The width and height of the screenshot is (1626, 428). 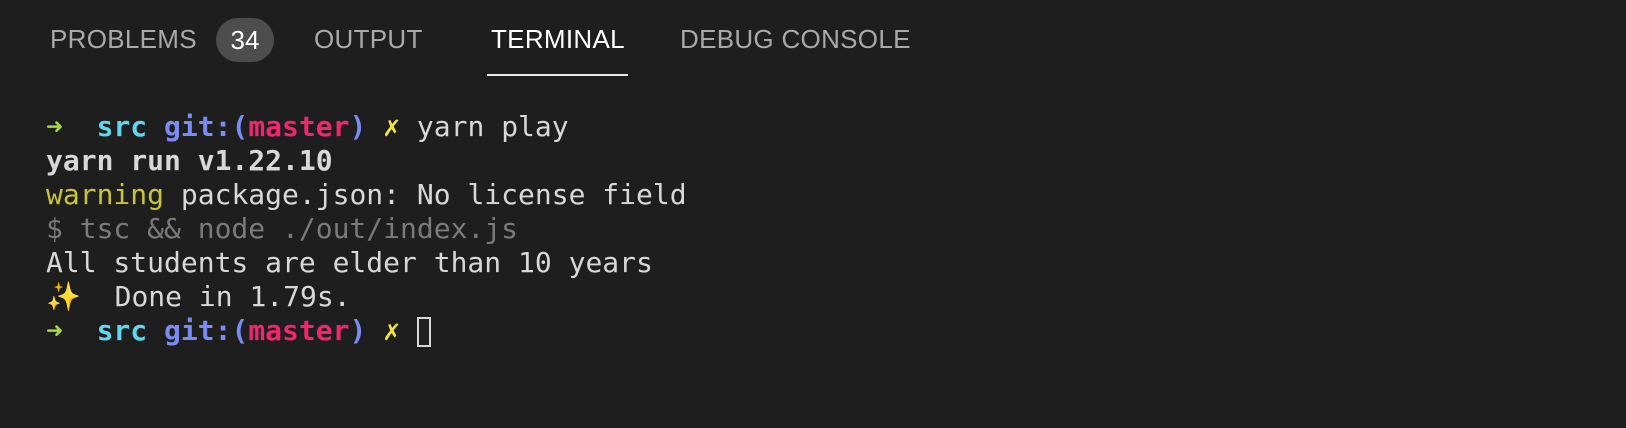 I want to click on terminal-cursor, so click(x=423, y=332).